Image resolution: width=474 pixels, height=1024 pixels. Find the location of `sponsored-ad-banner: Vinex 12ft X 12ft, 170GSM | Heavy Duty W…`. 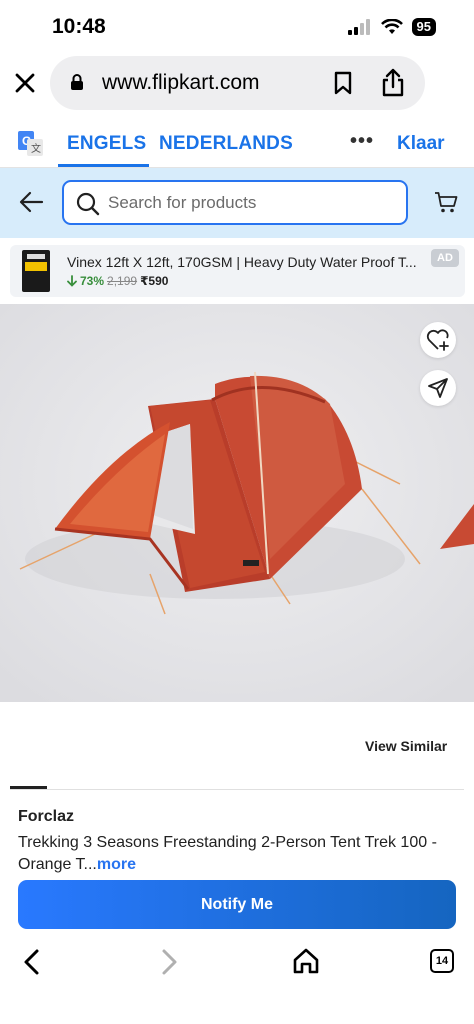

sponsored-ad-banner: Vinex 12ft X 12ft, 170GSM | Heavy Duty W… is located at coordinates (237, 271).